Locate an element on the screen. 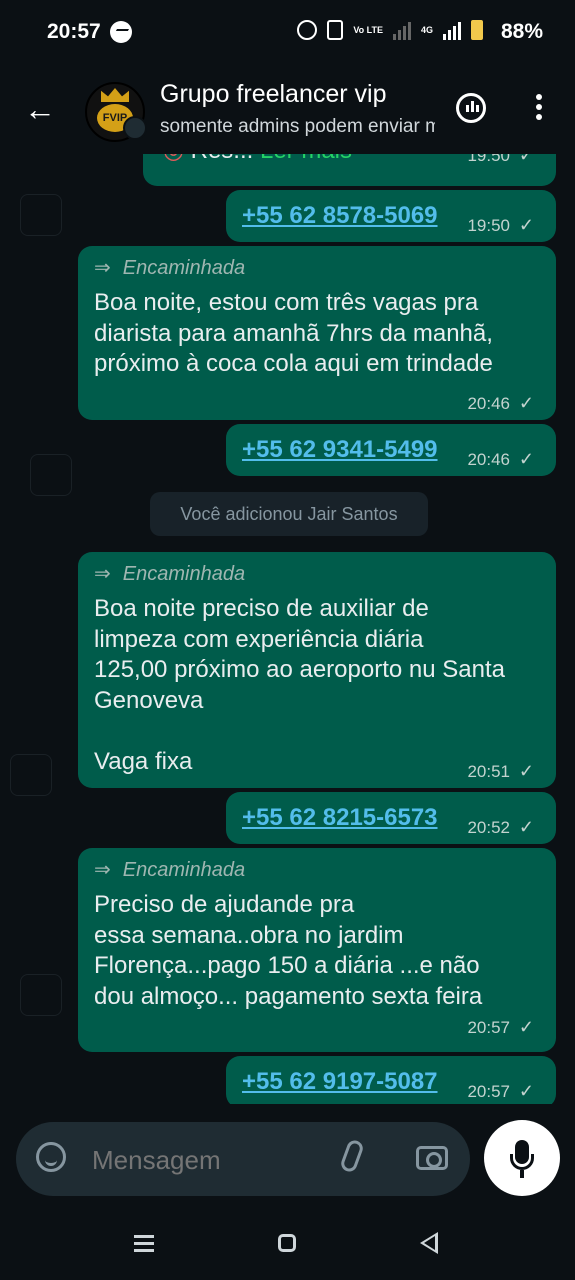  message-line: dou almoço... pagamento sexta feira is located at coordinates (288, 996).